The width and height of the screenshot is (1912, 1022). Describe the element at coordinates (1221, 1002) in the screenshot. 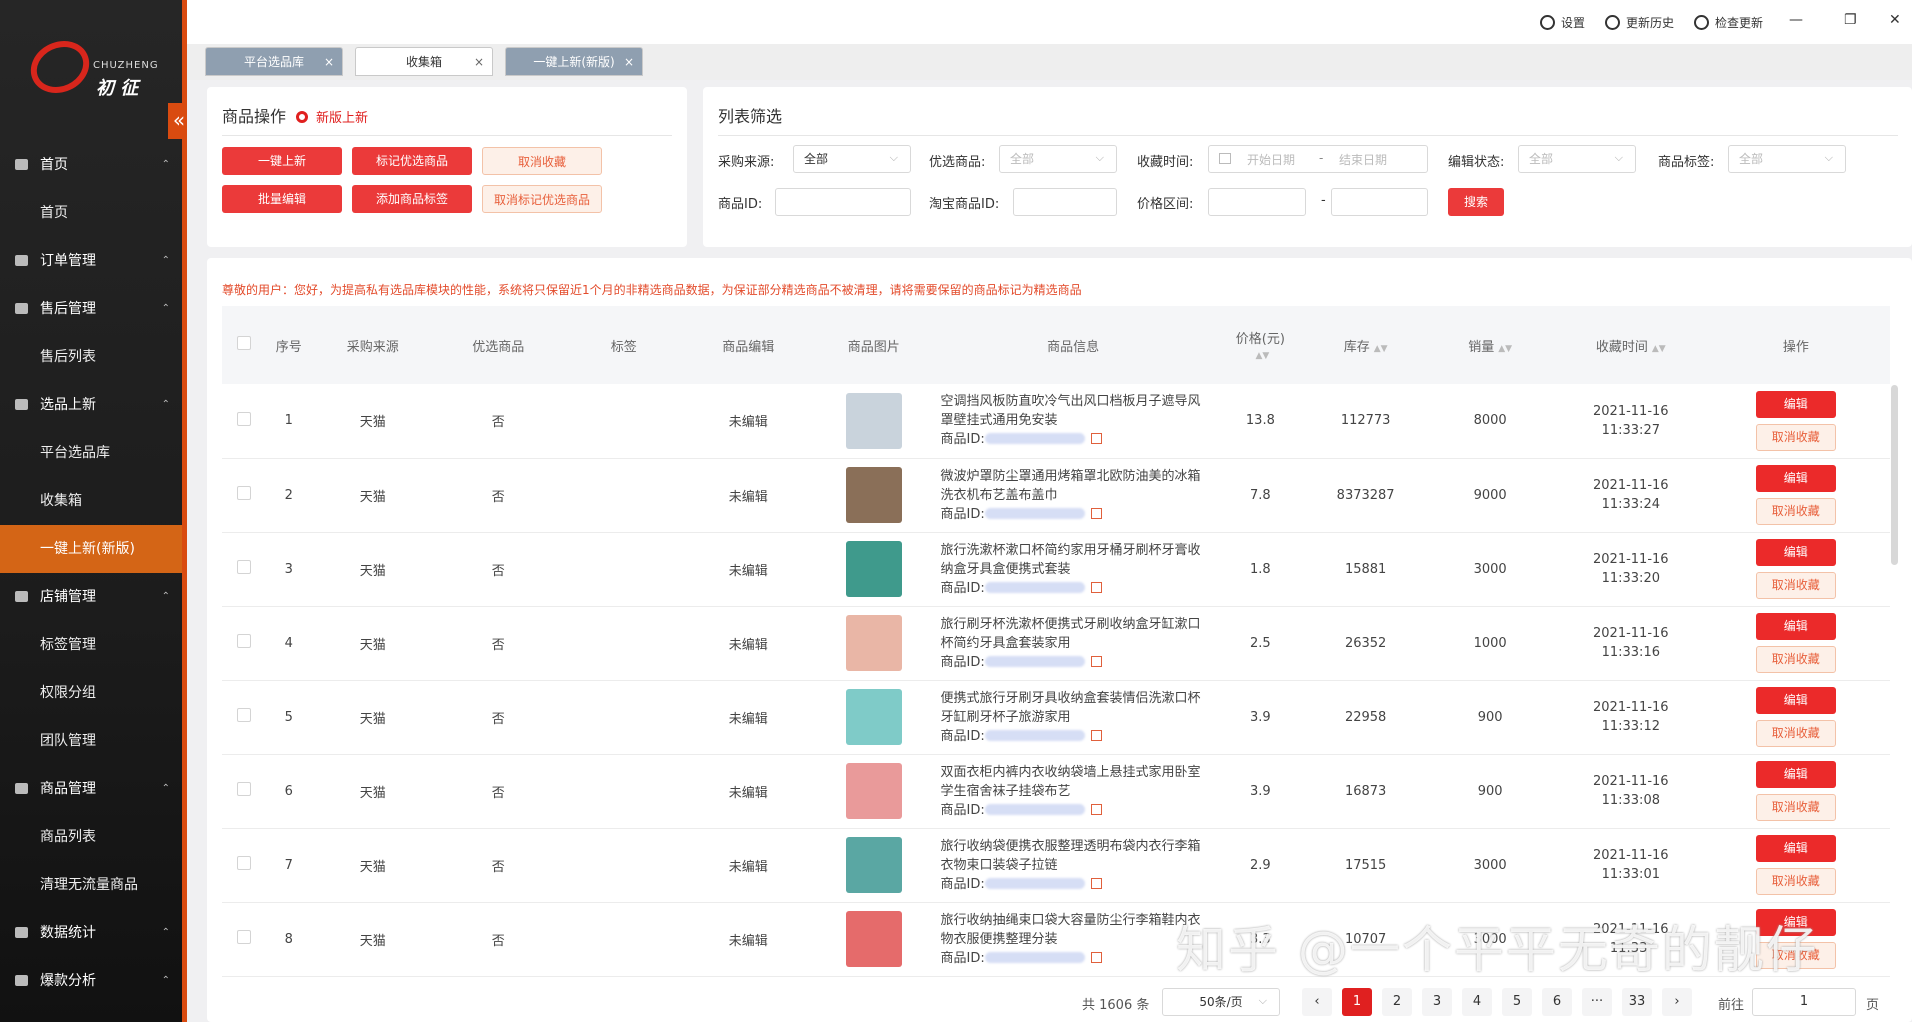

I see `page-size-select: 50条/页 ⌵` at that location.